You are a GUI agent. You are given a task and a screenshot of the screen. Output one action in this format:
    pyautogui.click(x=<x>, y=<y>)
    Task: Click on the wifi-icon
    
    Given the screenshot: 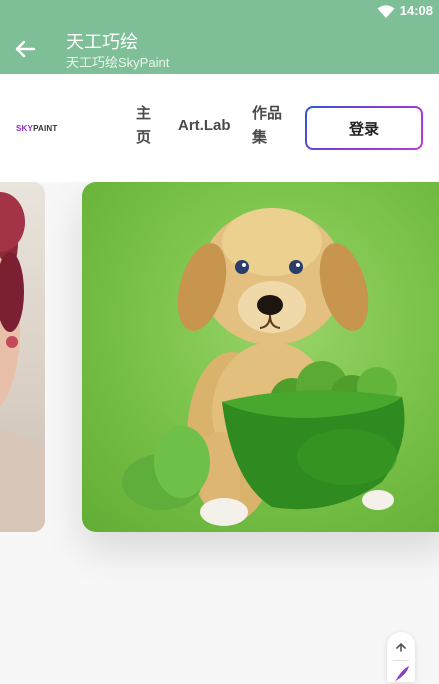 What is the action you would take?
    pyautogui.click(x=386, y=11)
    